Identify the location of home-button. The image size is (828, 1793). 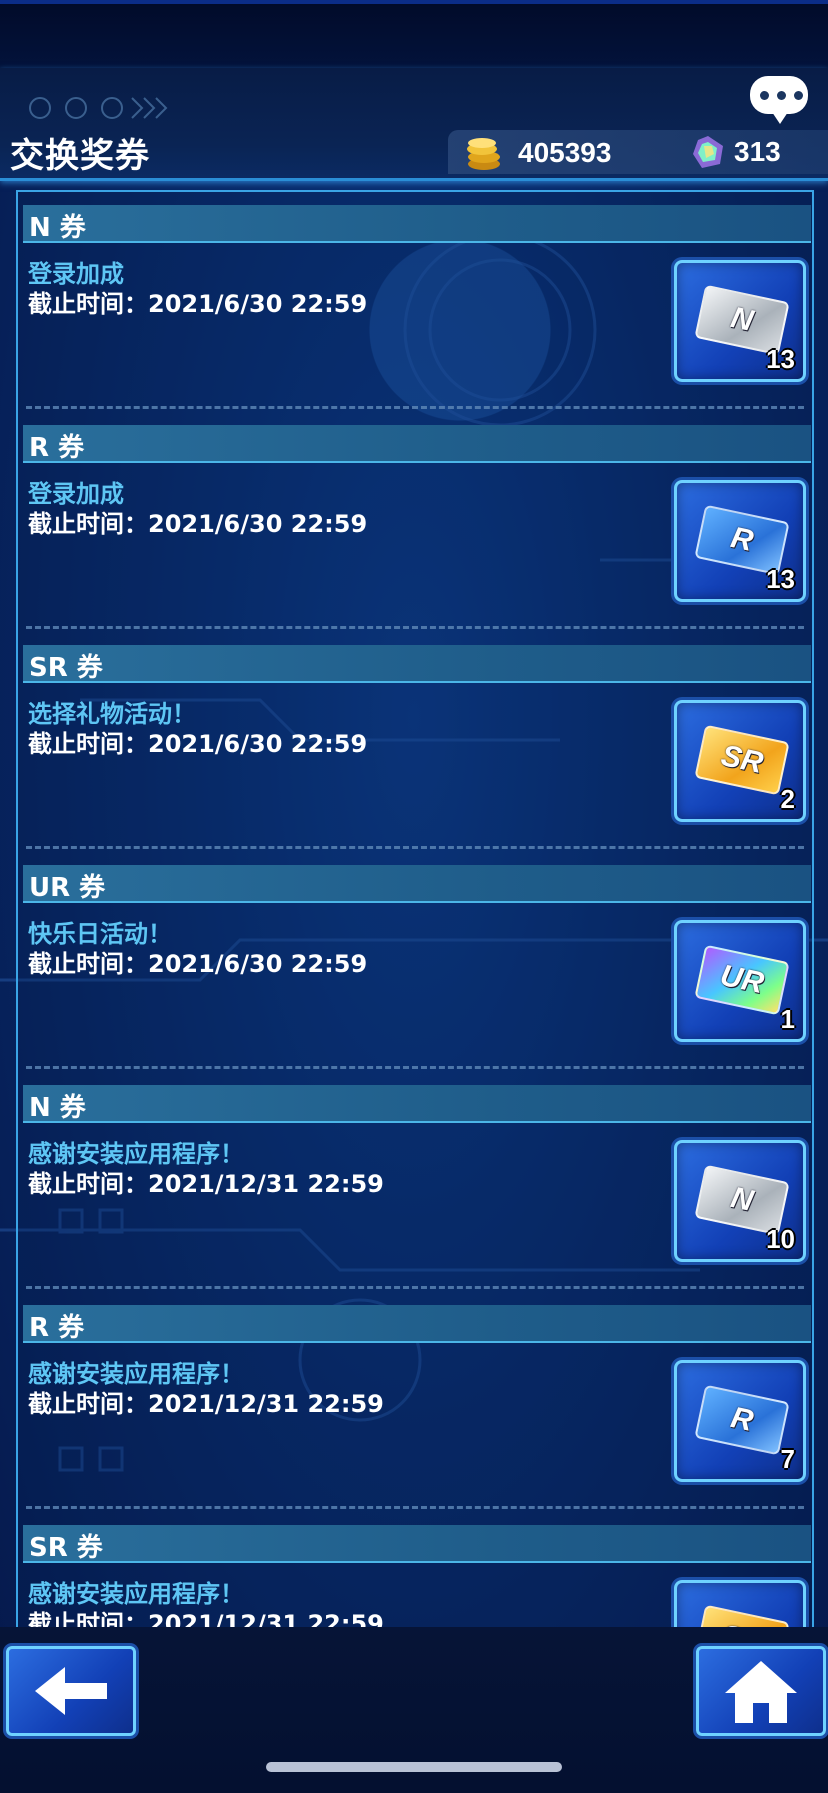
(761, 1691).